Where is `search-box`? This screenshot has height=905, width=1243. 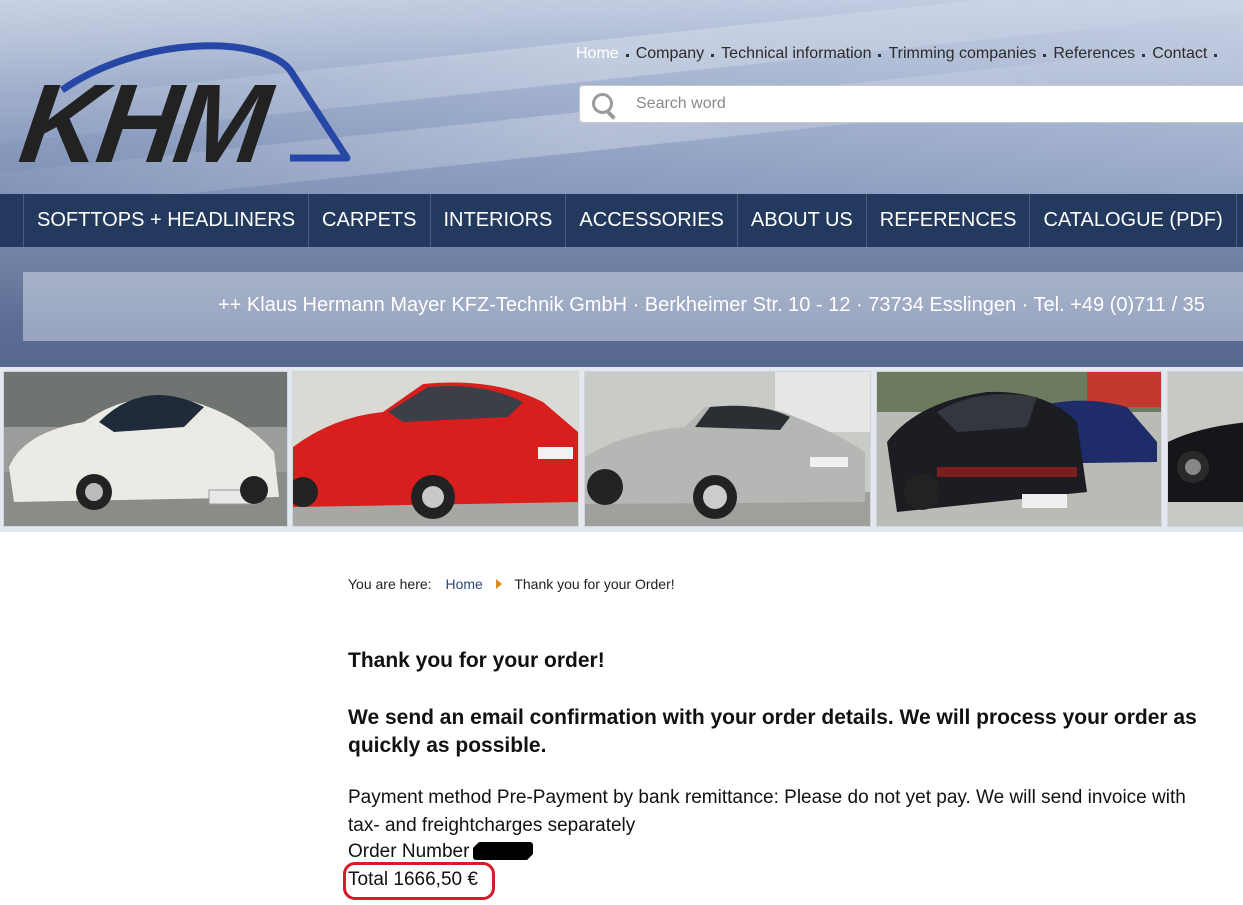
search-box is located at coordinates (911, 104).